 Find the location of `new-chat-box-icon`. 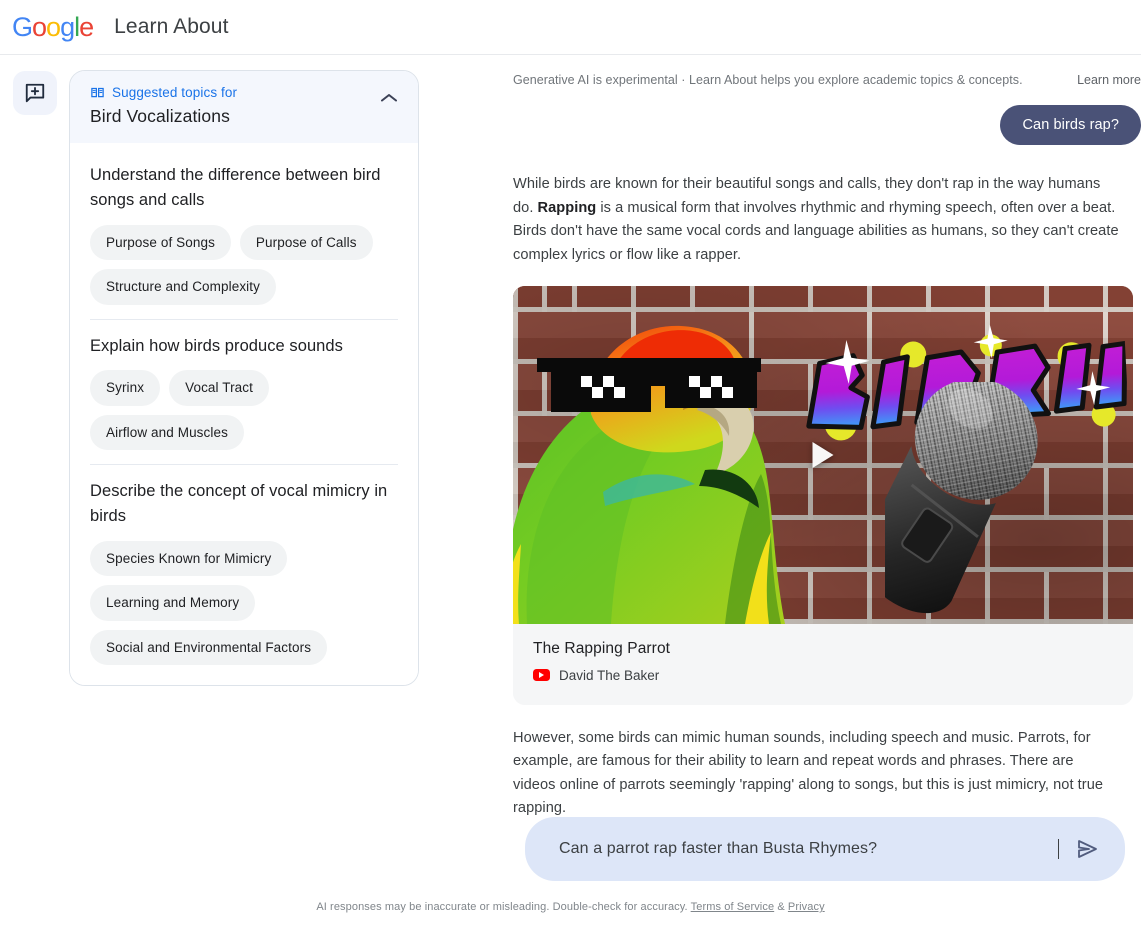

new-chat-box-icon is located at coordinates (34, 93).